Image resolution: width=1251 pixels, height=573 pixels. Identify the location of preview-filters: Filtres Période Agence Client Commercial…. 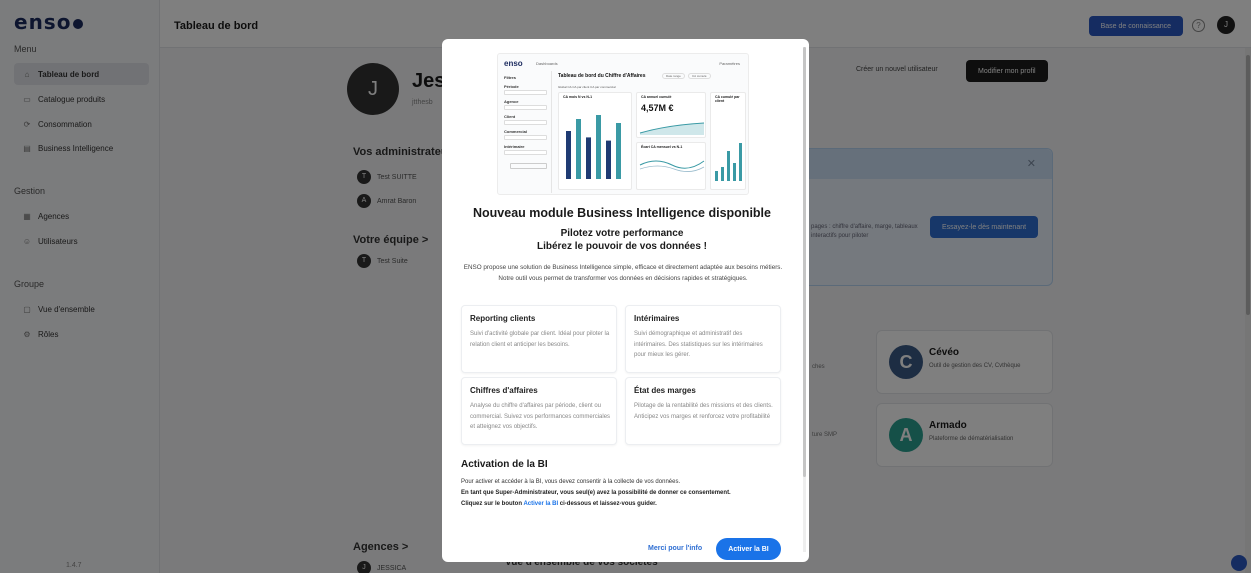
(527, 132).